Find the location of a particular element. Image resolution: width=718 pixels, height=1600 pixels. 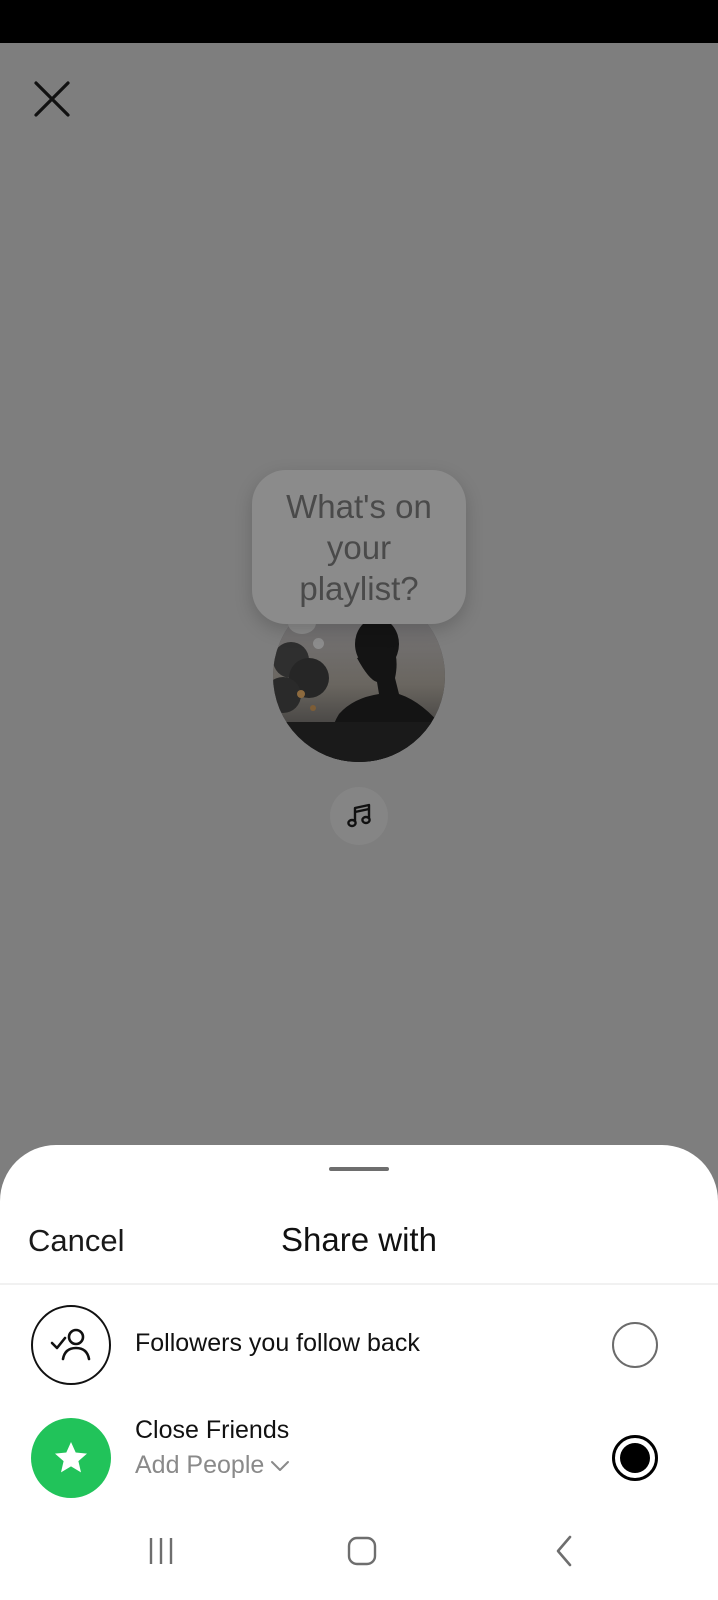

status-bar is located at coordinates (359, 21).